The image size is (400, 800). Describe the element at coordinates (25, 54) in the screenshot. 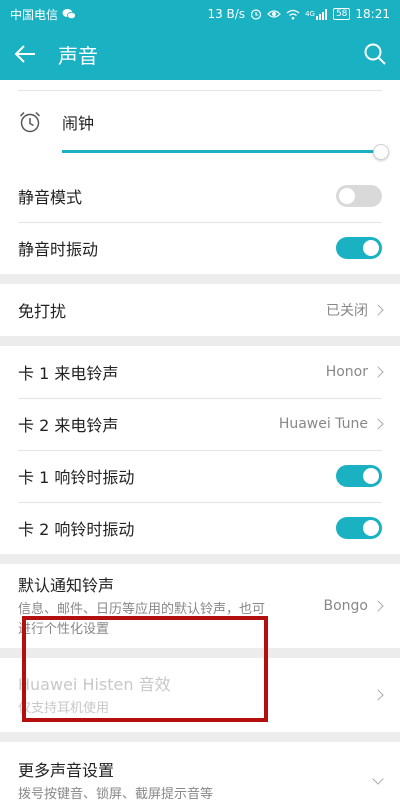

I see `back-arrow-icon` at that location.